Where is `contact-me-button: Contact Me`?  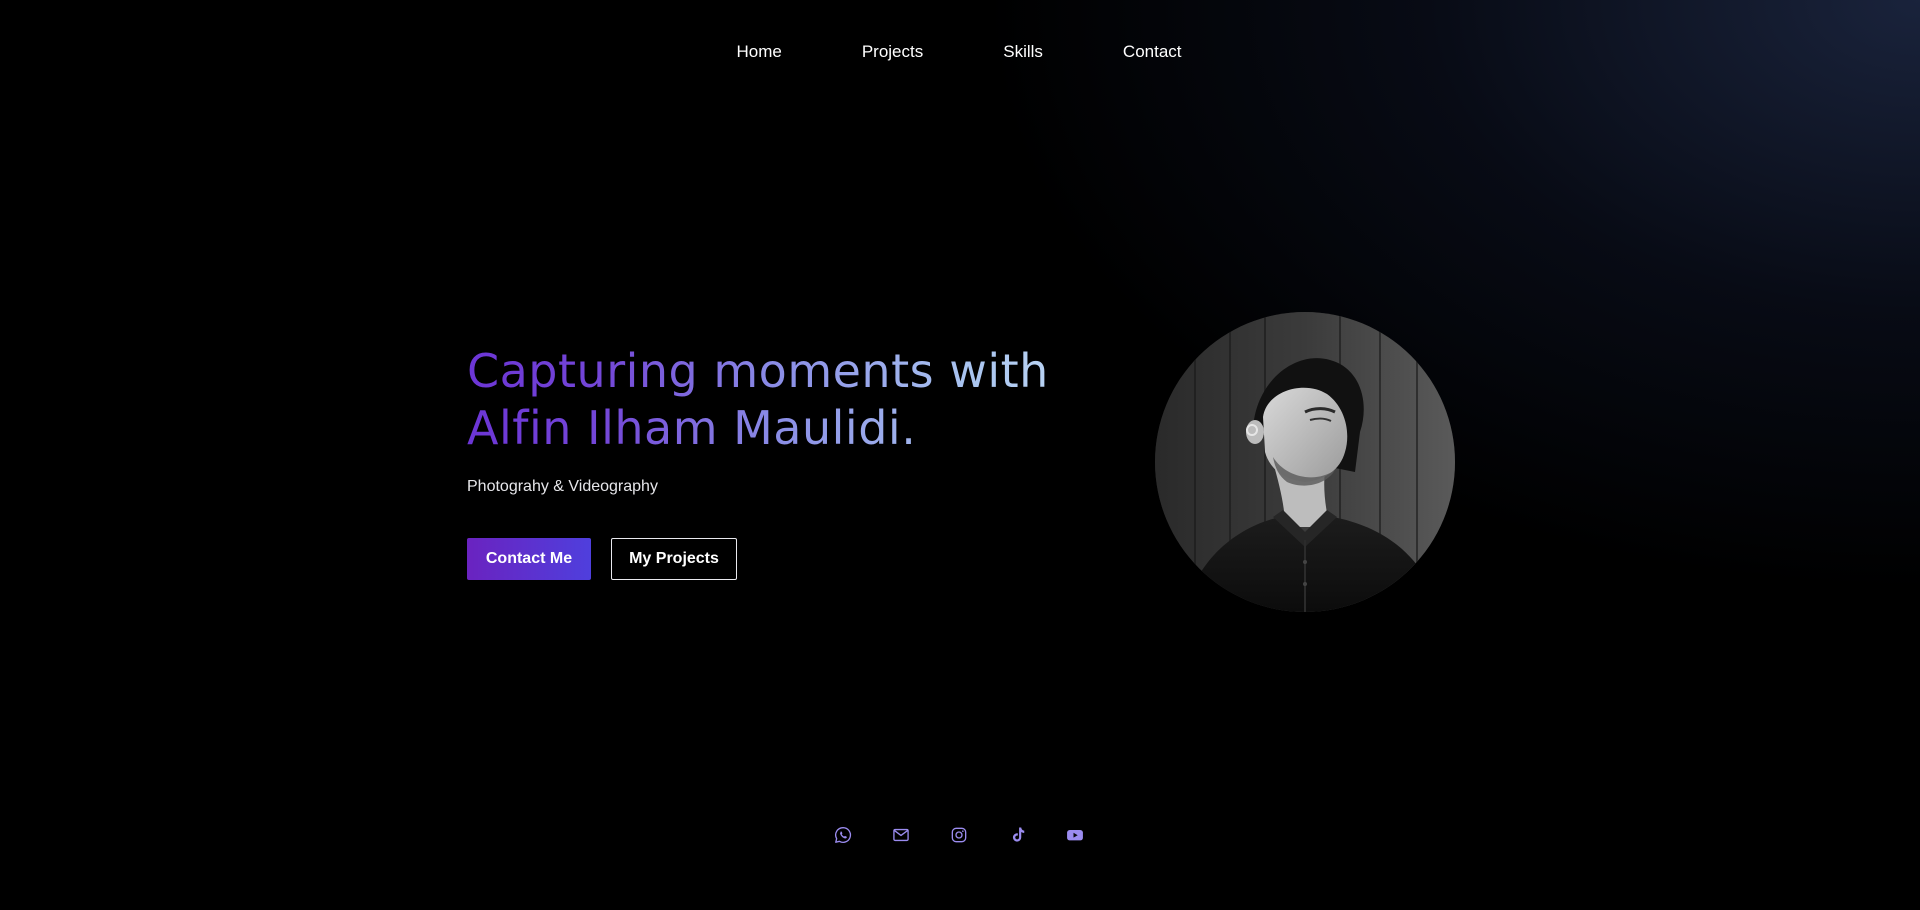
contact-me-button: Contact Me is located at coordinates (529, 559).